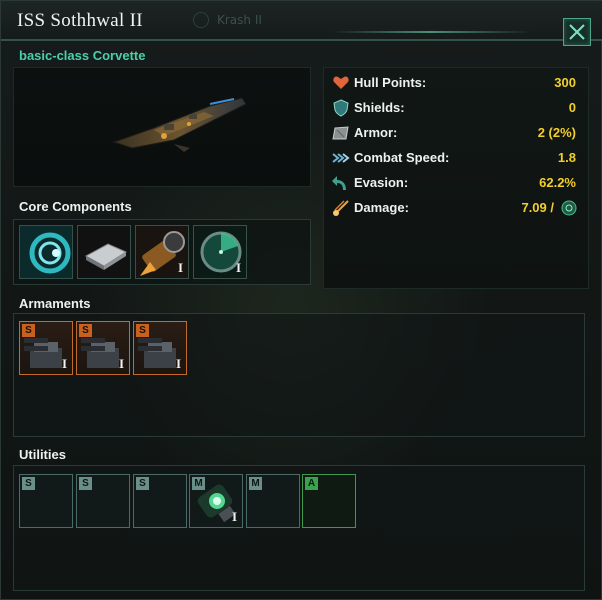 The width and height of the screenshot is (602, 600). Describe the element at coordinates (457, 208) in the screenshot. I see `stat-damage: Damage: 7.09 /` at that location.